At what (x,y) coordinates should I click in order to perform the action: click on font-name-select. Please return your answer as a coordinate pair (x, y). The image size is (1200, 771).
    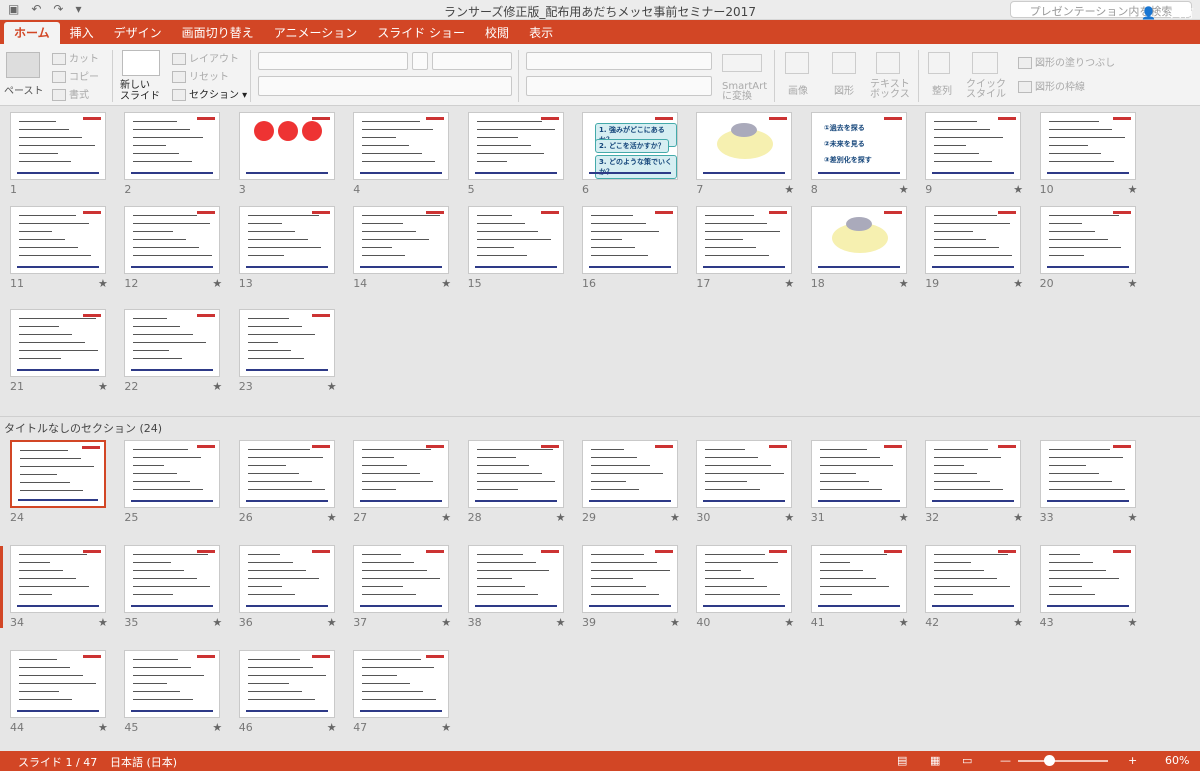
    Looking at the image, I should click on (333, 61).